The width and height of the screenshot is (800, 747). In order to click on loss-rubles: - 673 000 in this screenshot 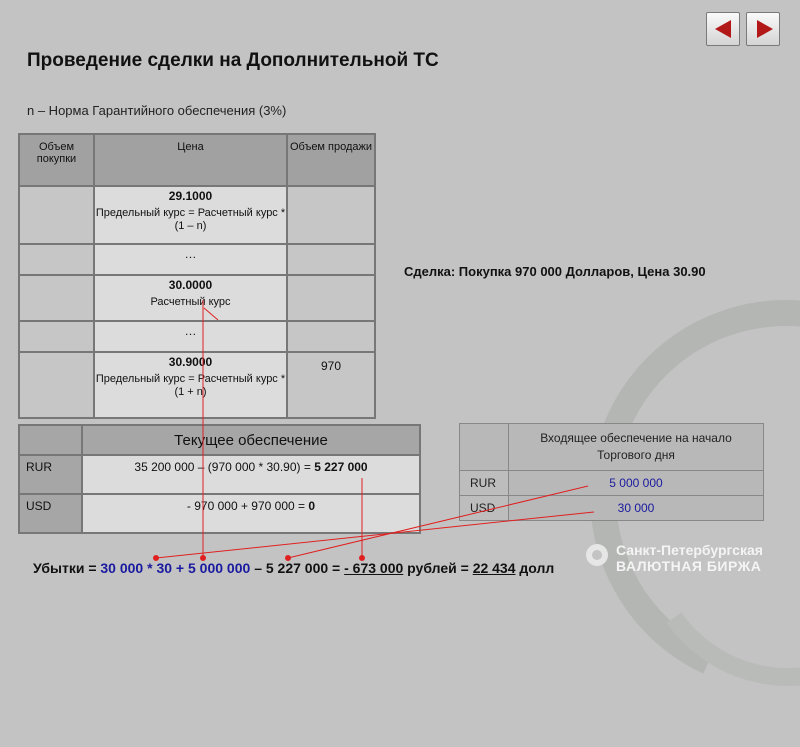, I will do `click(374, 568)`.